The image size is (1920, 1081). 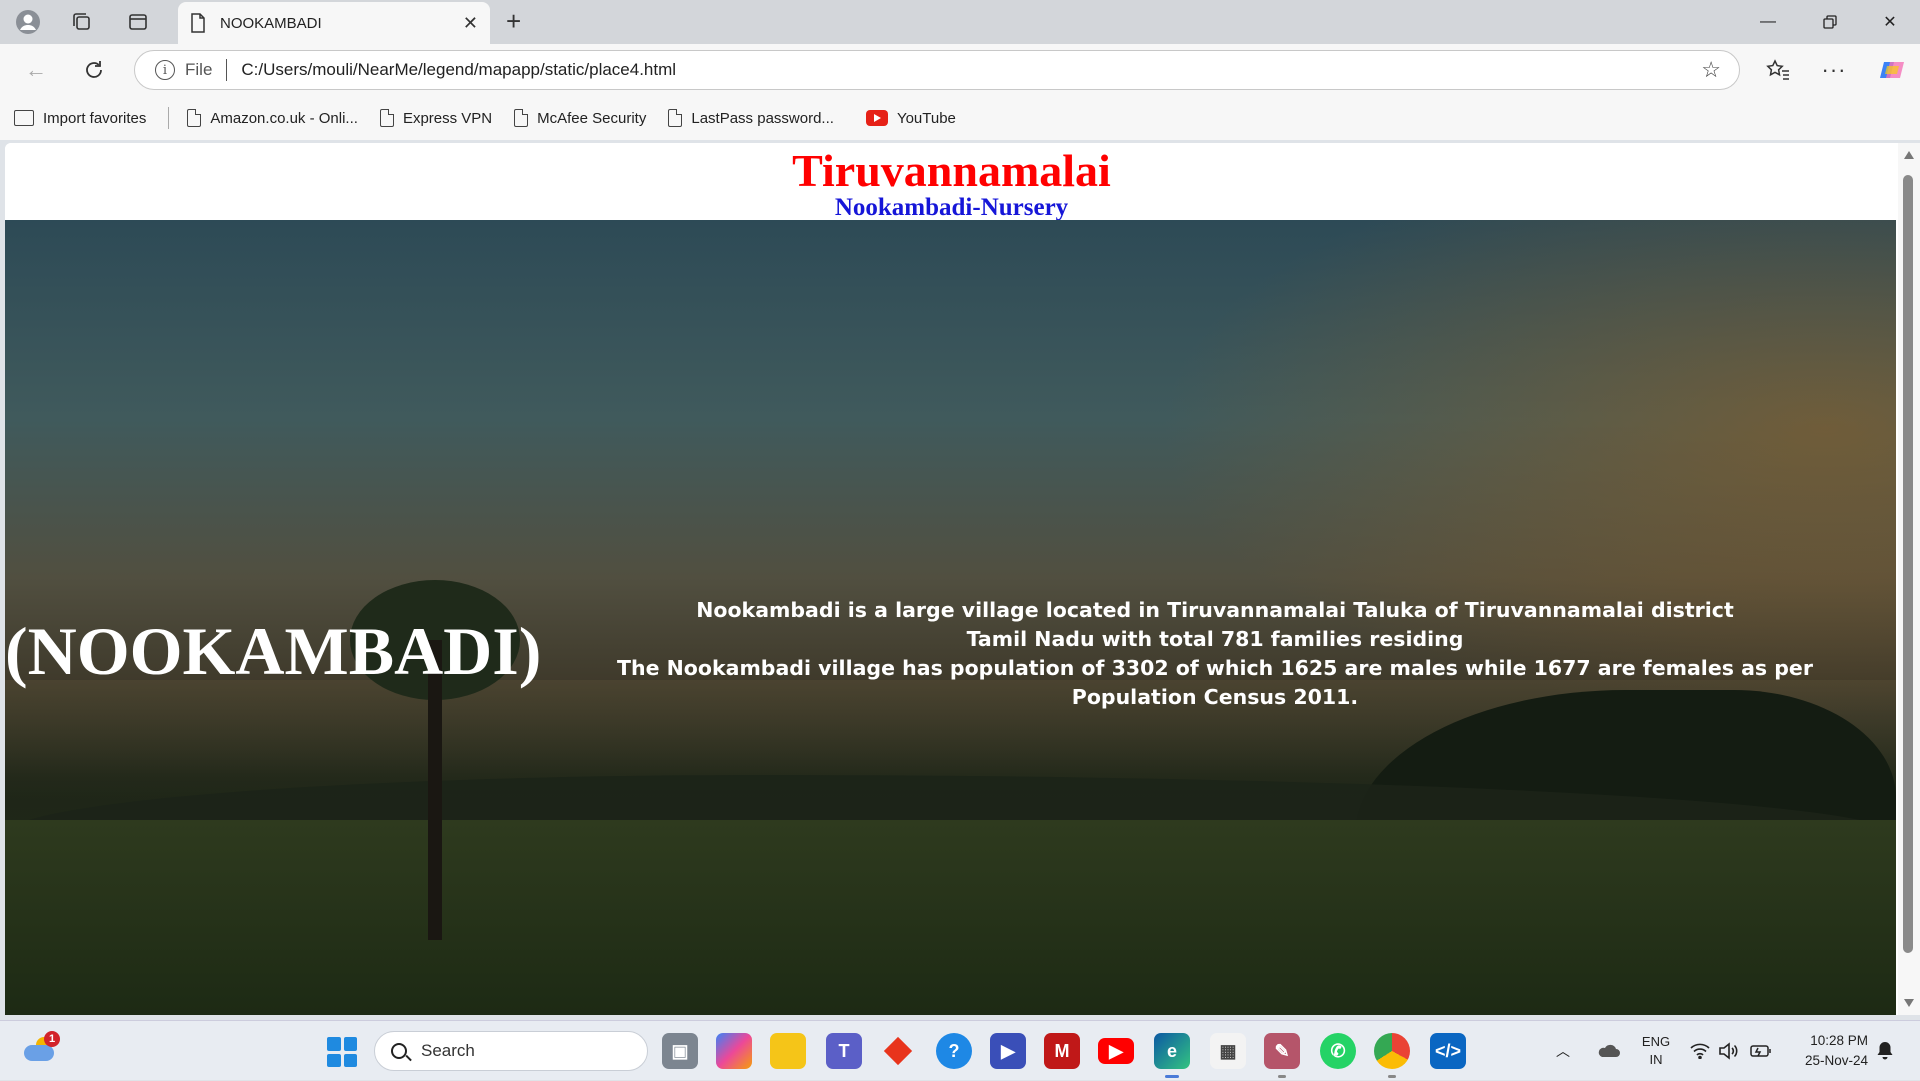 What do you see at coordinates (1834, 70) in the screenshot?
I see `more-options-icon: ···` at bounding box center [1834, 70].